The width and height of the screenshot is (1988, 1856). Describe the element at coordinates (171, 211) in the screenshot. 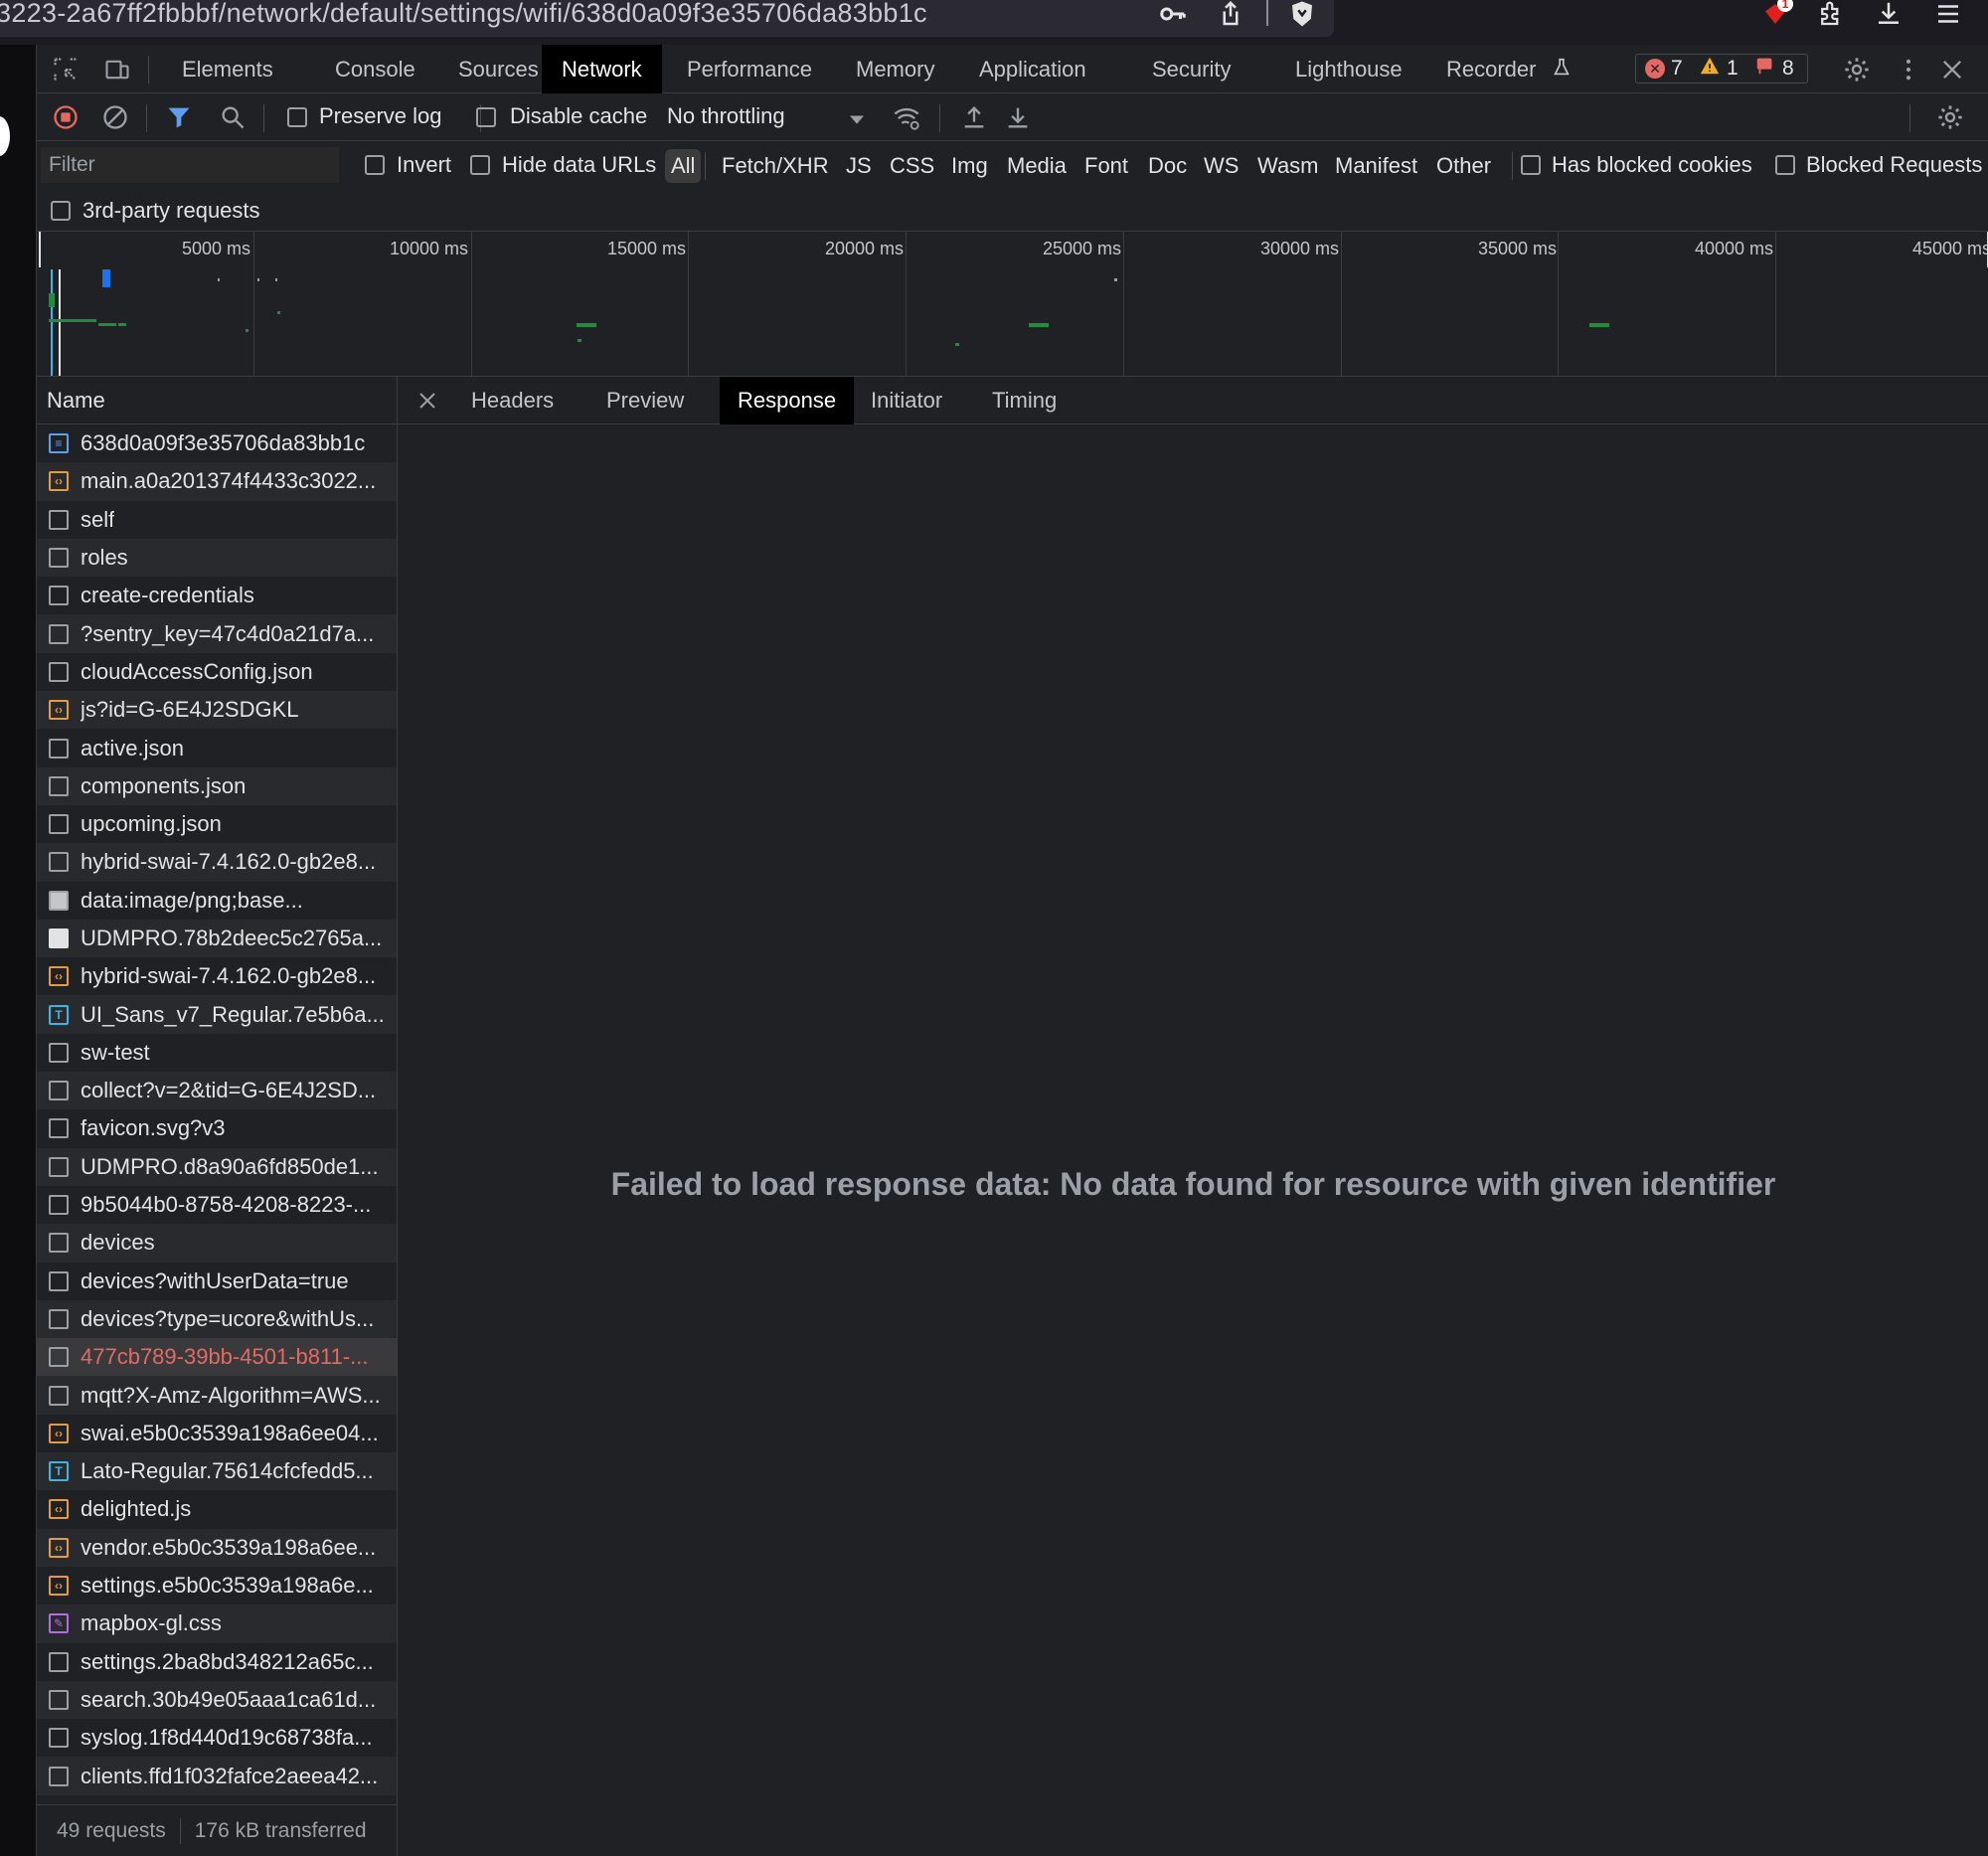

I see `third-party-label: 3rd-party requests` at that location.